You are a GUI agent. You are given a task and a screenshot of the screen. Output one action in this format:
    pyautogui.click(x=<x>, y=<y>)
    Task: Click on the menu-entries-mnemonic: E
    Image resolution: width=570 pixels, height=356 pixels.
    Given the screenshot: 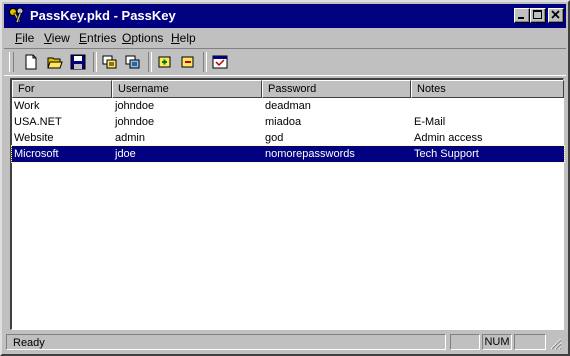 What is the action you would take?
    pyautogui.click(x=83, y=38)
    